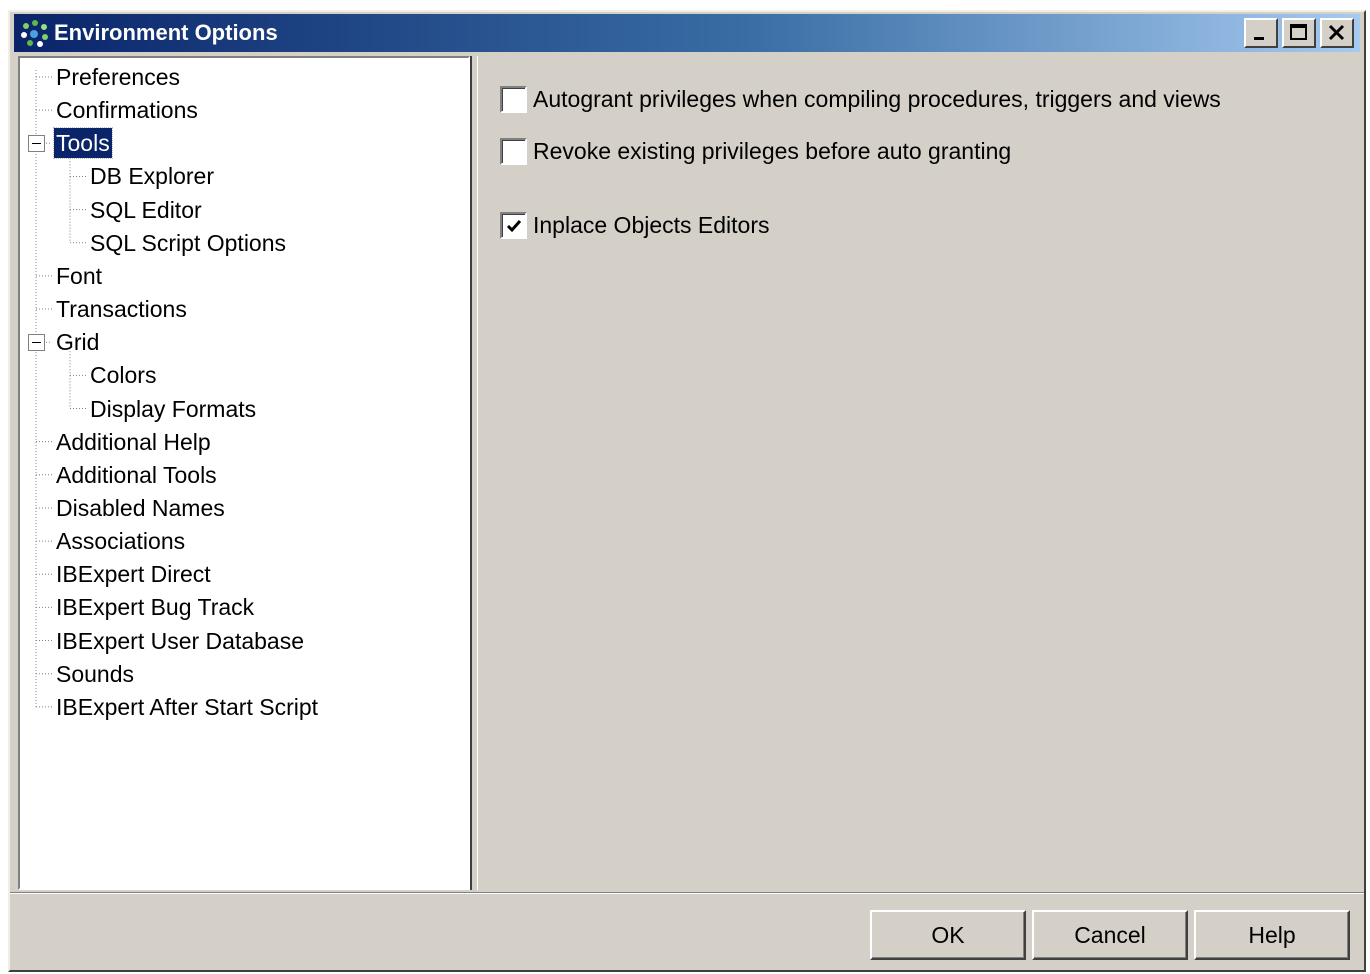 The width and height of the screenshot is (1370, 974). What do you see at coordinates (79, 276) in the screenshot?
I see `tree-item-font: Font` at bounding box center [79, 276].